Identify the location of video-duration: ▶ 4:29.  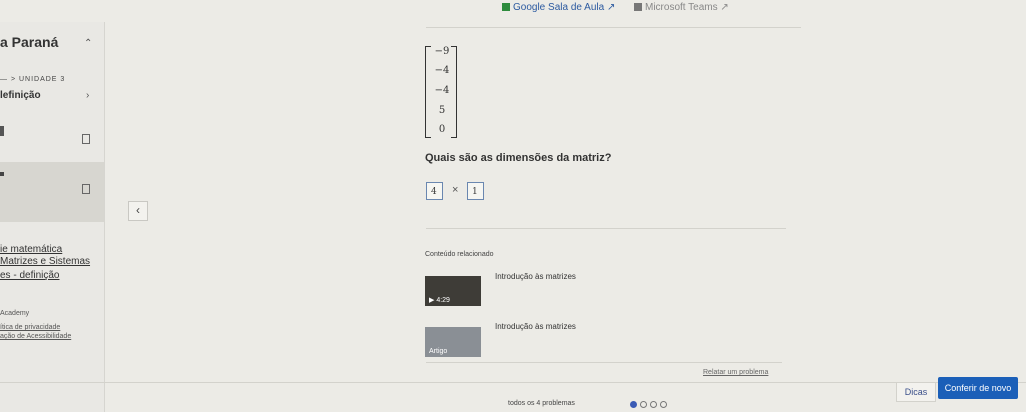
(439, 300).